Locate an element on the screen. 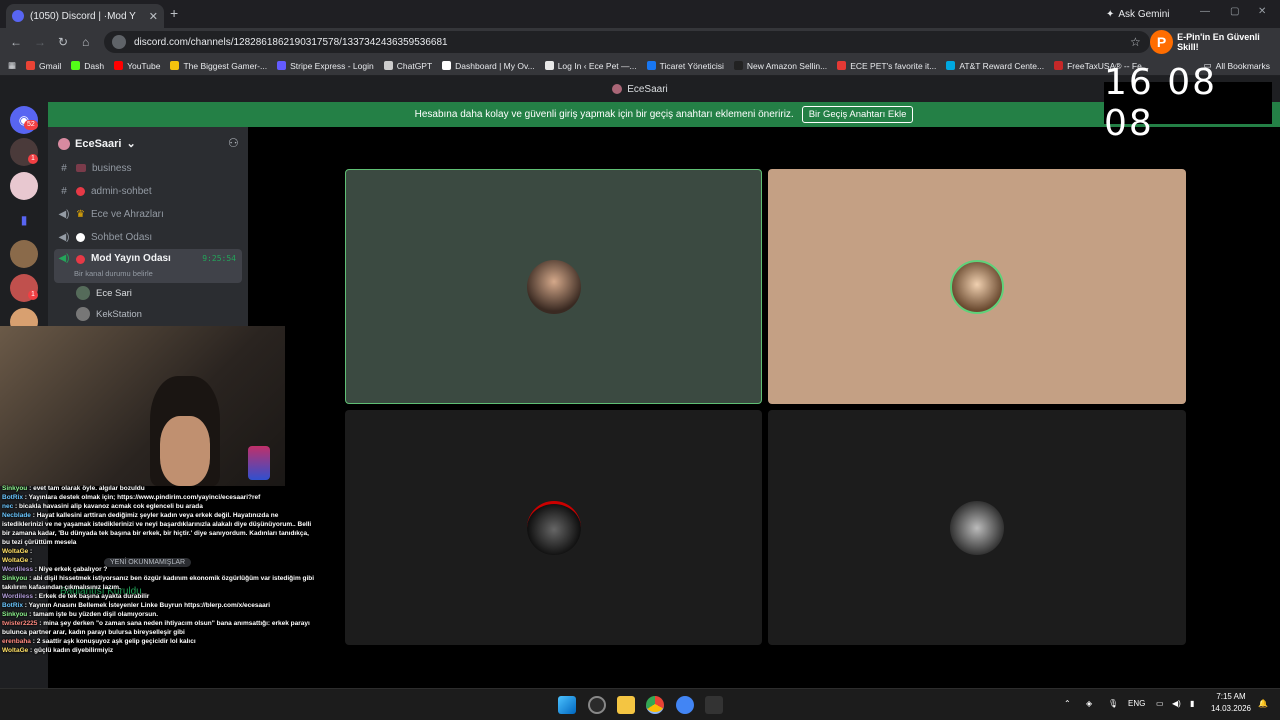 This screenshot has width=1280, height=720. bookmark-gmail: Gmail is located at coordinates (43, 66).